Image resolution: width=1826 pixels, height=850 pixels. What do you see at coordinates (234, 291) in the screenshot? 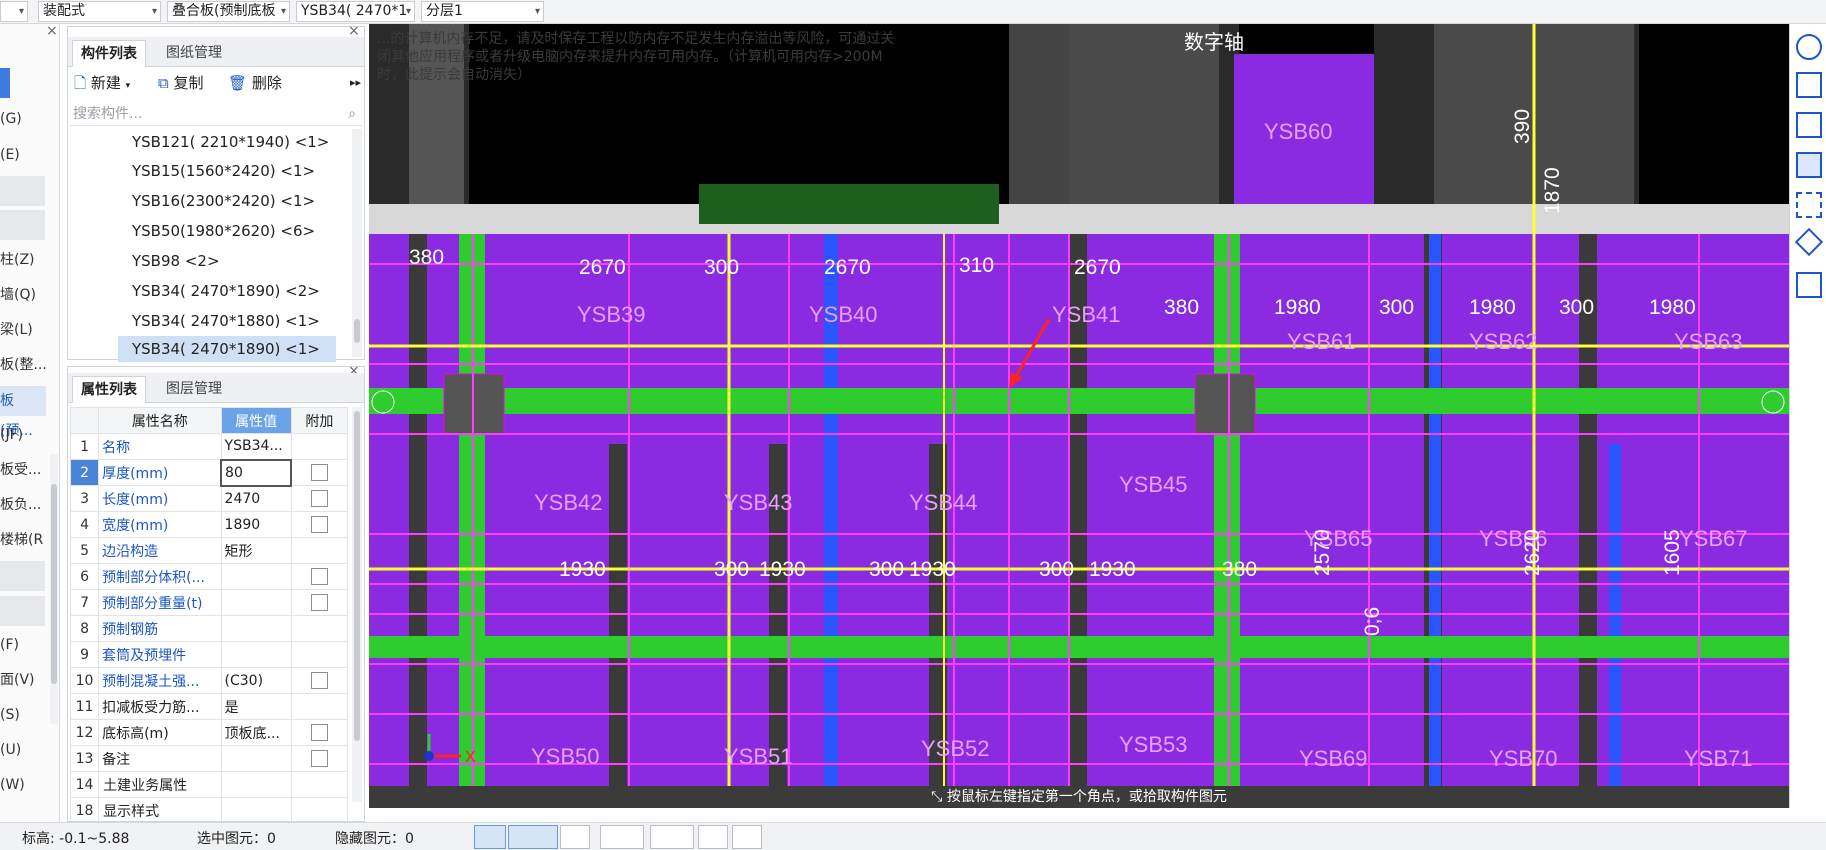
I see `list-item: YSB34( 2470*1890) <2>` at bounding box center [234, 291].